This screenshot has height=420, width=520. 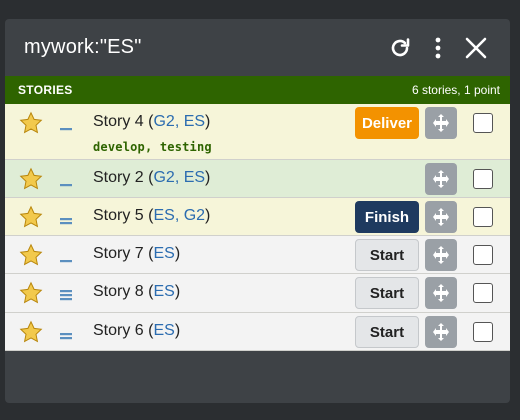 I want to click on story-title: Story 7 (ES), so click(x=136, y=254).